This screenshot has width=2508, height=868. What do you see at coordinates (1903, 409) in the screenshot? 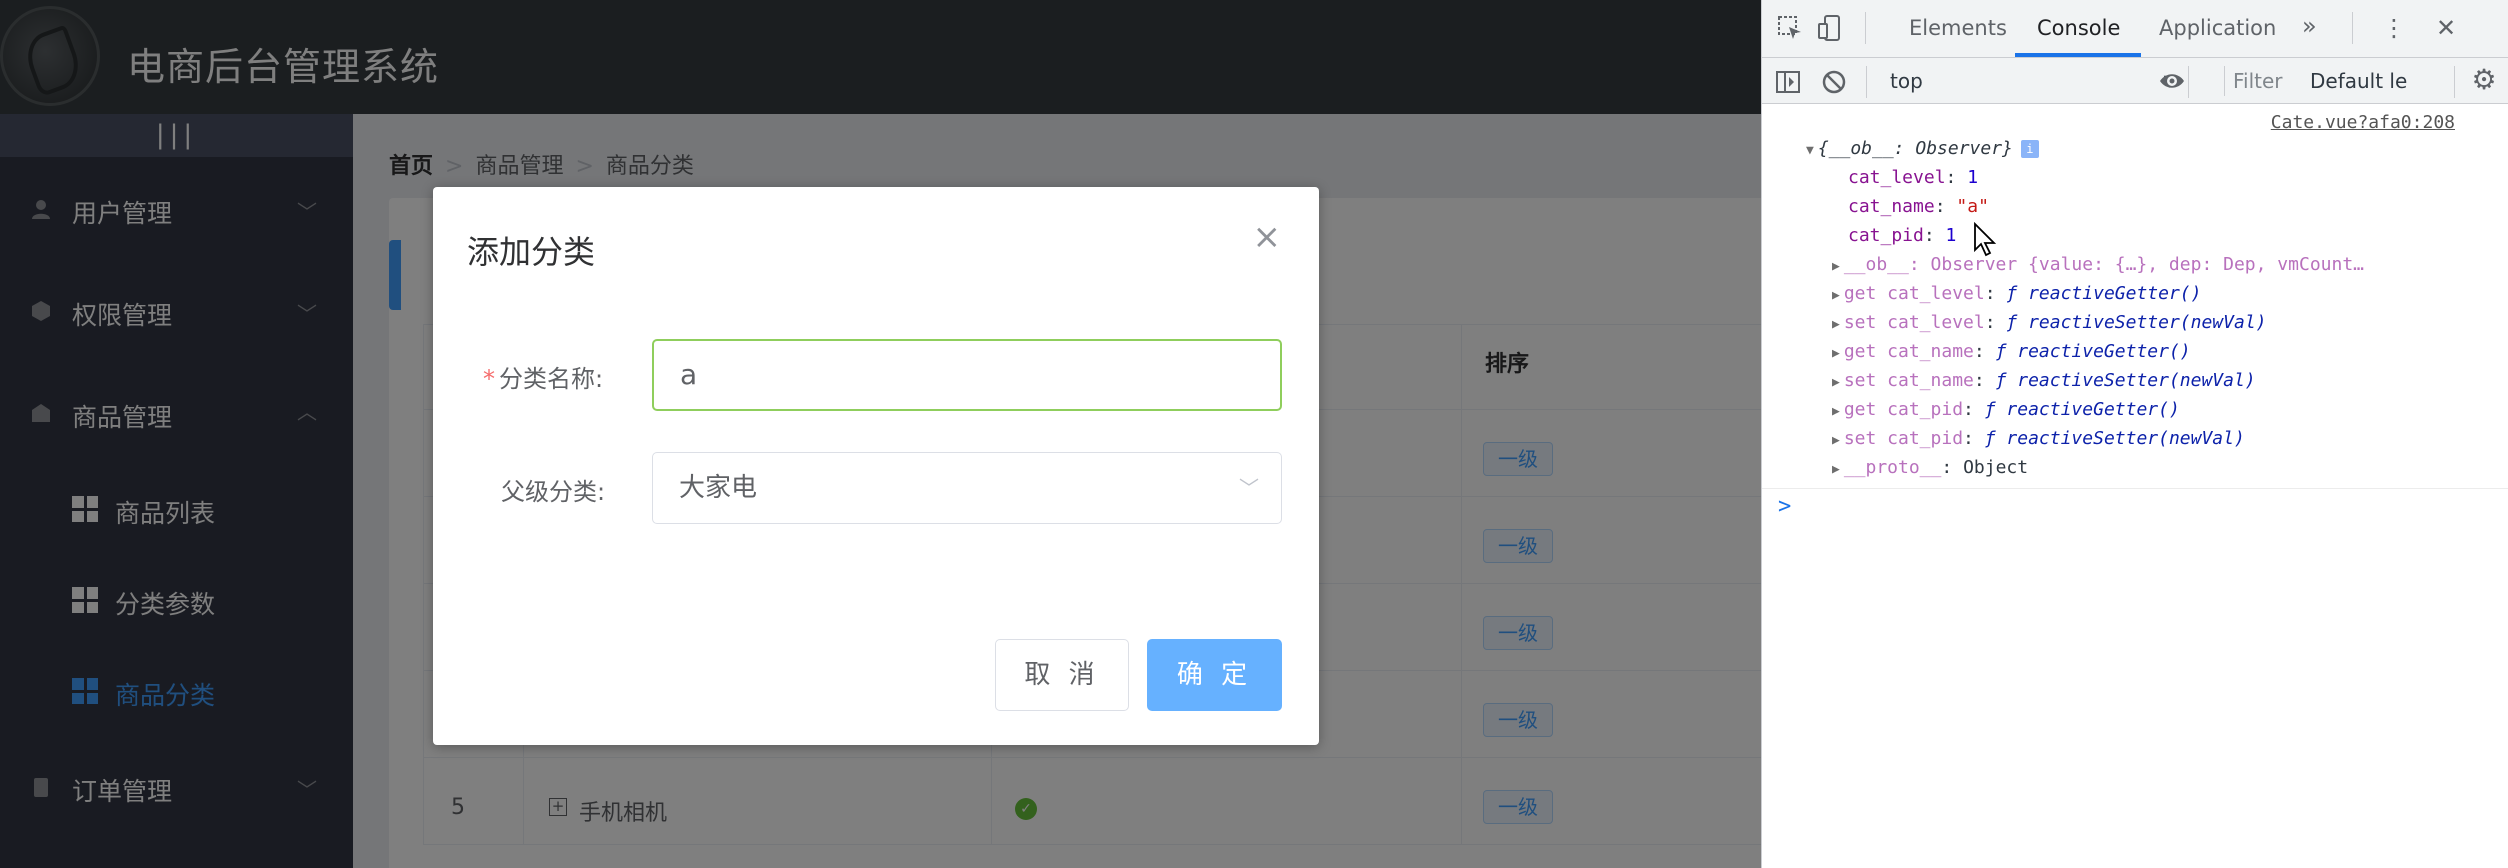
I see `accessor-key: get cat_pid` at bounding box center [1903, 409].